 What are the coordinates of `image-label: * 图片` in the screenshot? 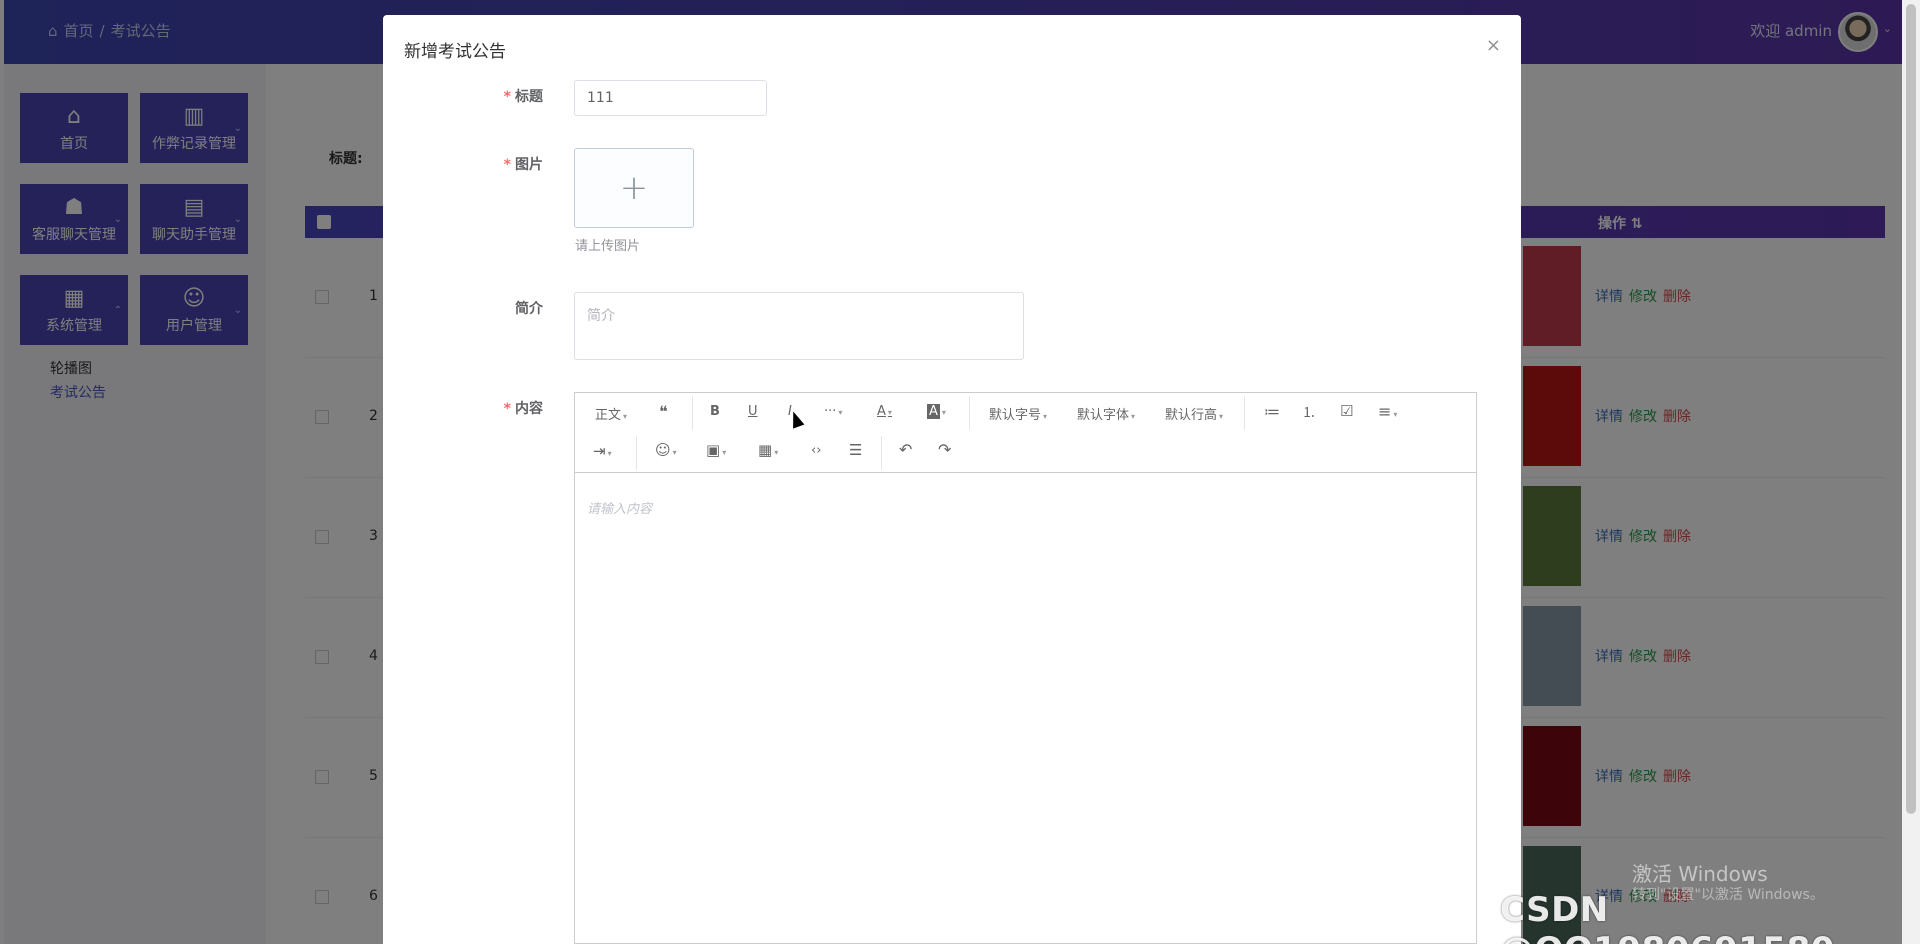 It's located at (523, 165).